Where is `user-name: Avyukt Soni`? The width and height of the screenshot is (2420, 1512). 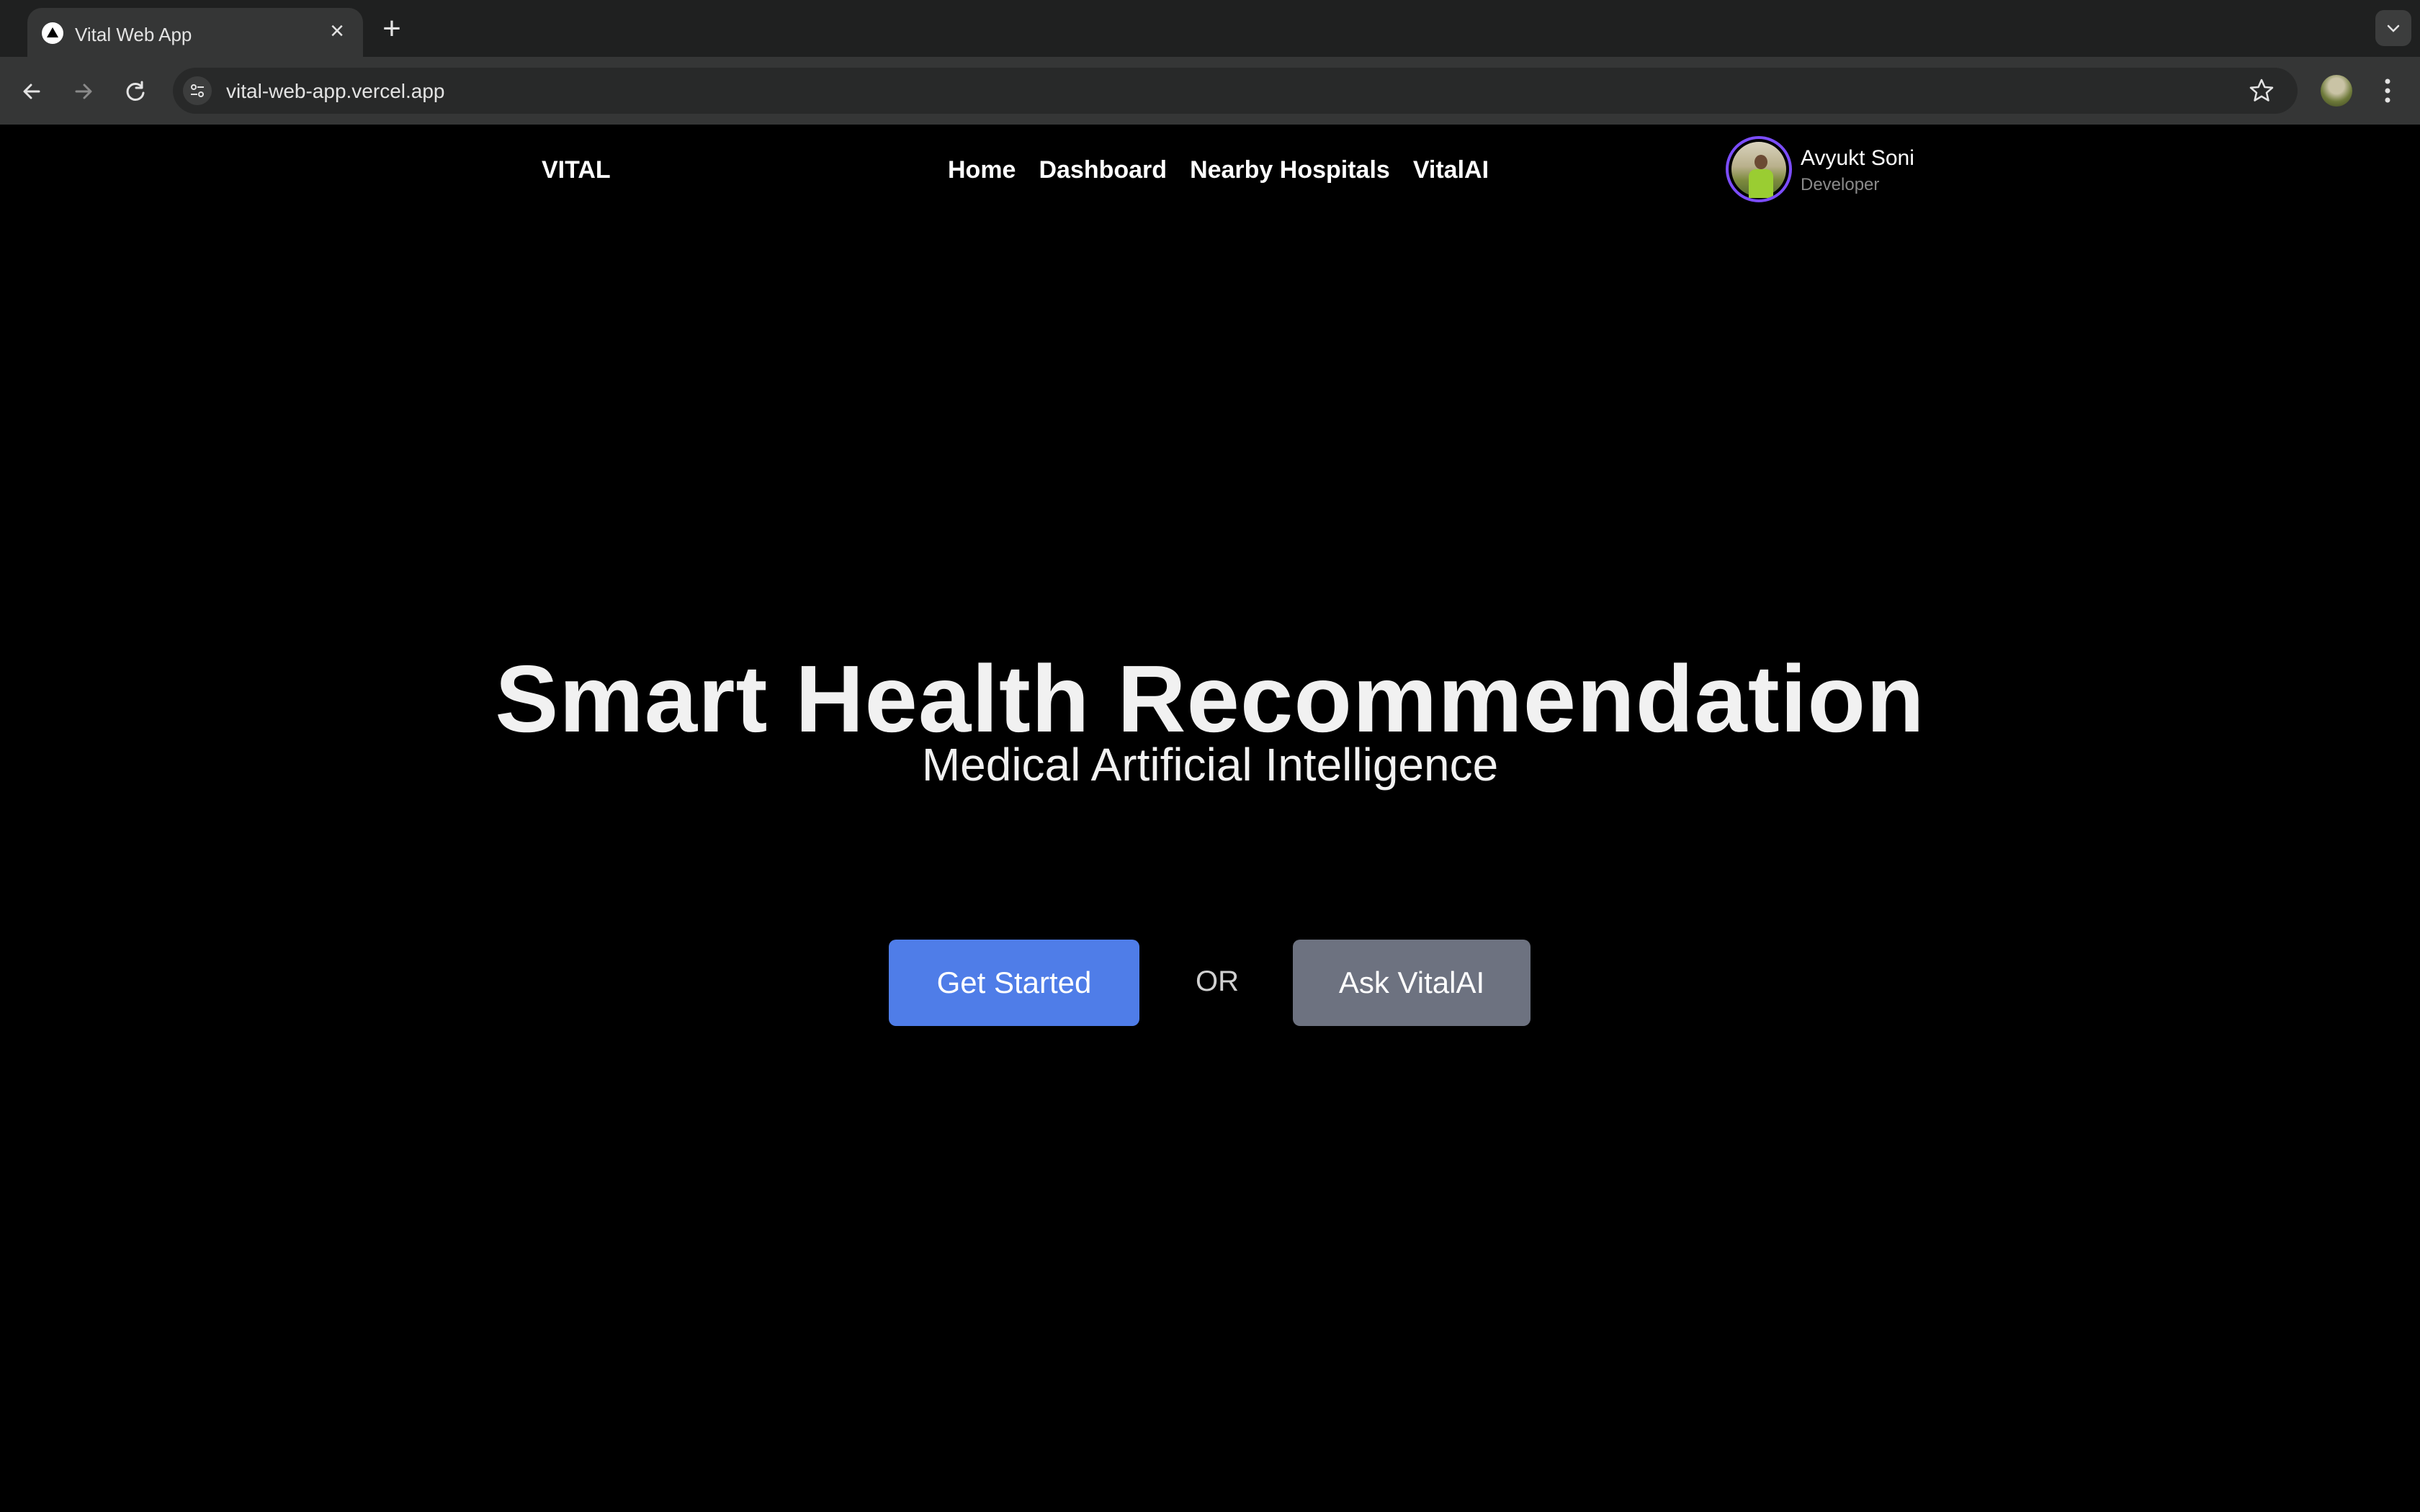 user-name: Avyukt Soni is located at coordinates (1857, 158).